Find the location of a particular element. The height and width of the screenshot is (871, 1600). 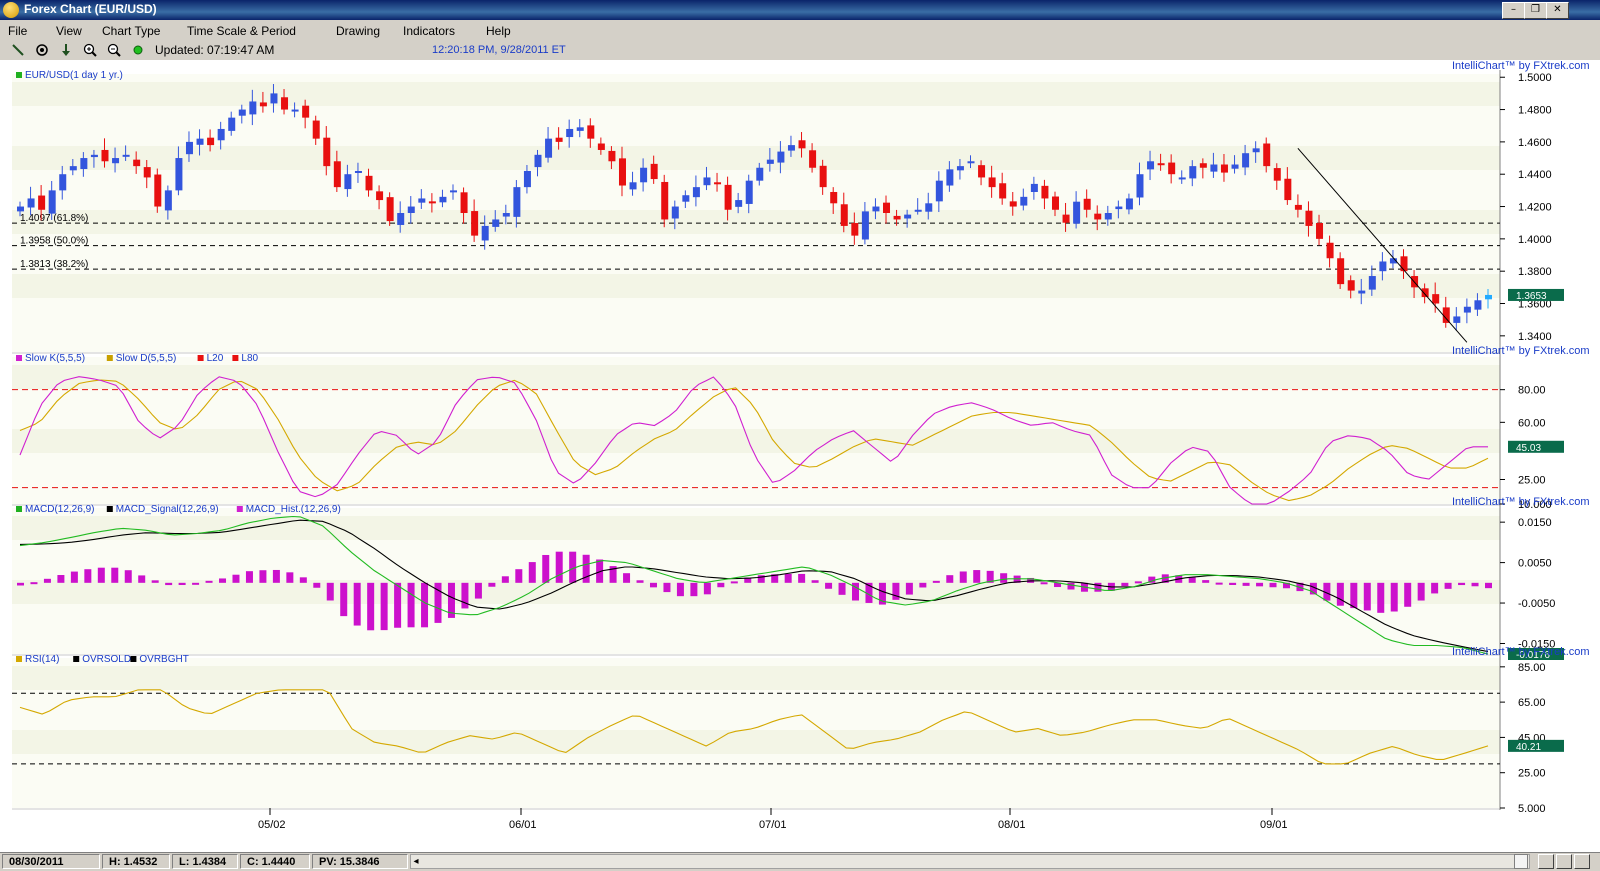

window-tile-icon is located at coordinates (1546, 861).